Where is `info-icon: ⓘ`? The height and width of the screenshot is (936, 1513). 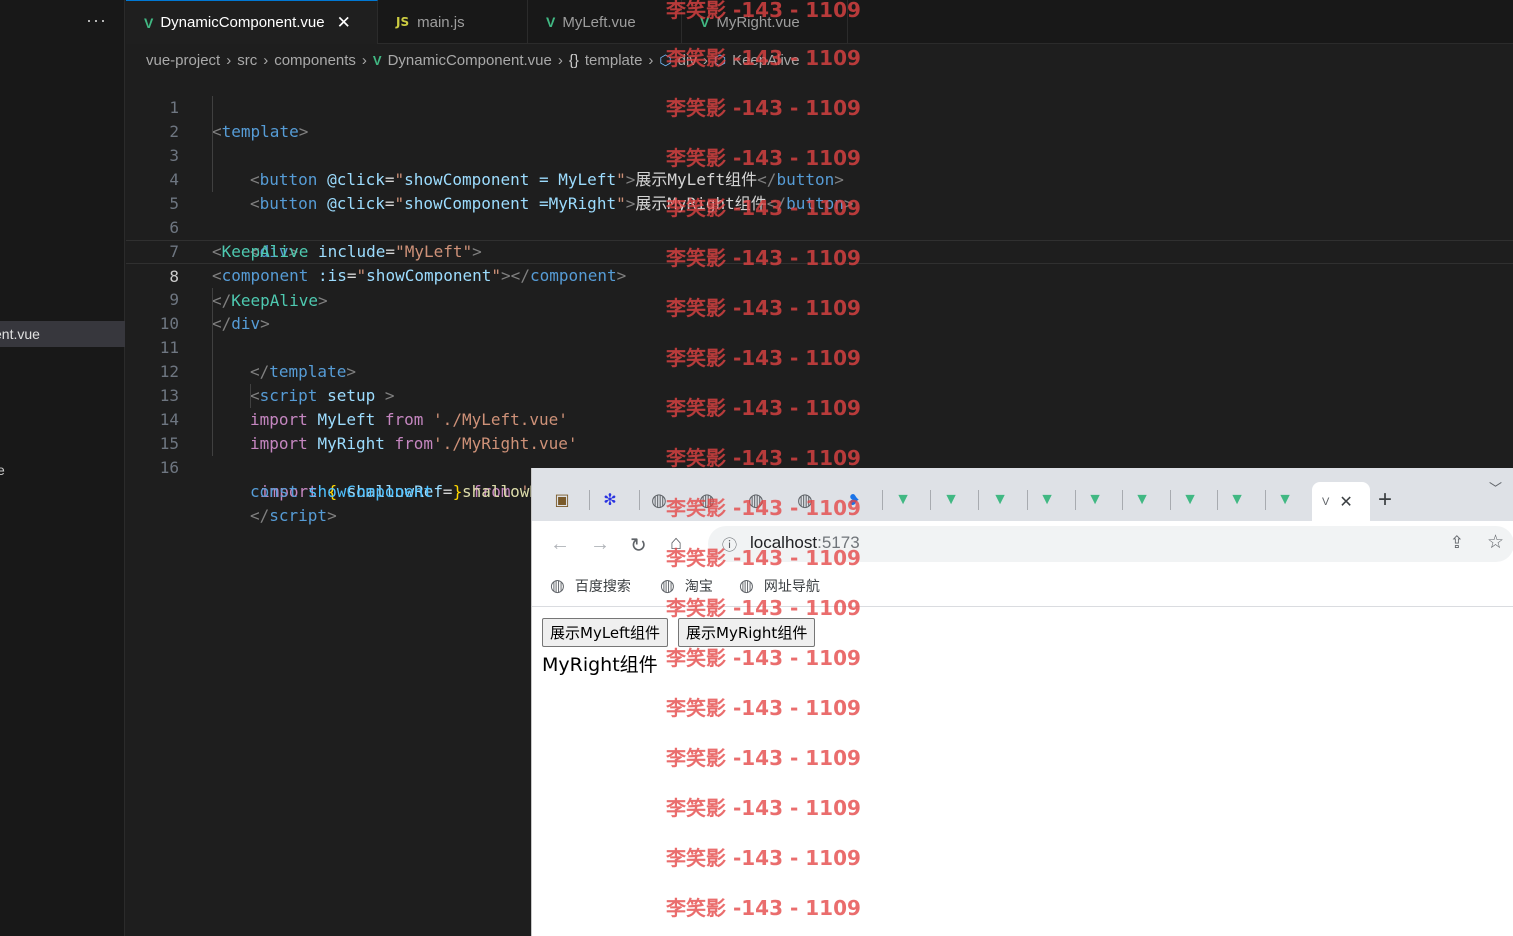 info-icon: ⓘ is located at coordinates (729, 544).